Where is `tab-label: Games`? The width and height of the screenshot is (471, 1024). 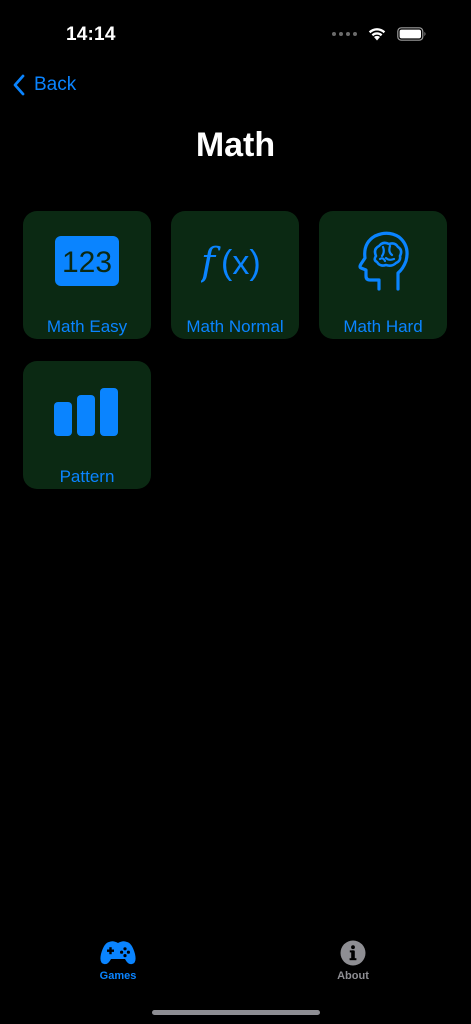
tab-label: Games is located at coordinates (118, 976).